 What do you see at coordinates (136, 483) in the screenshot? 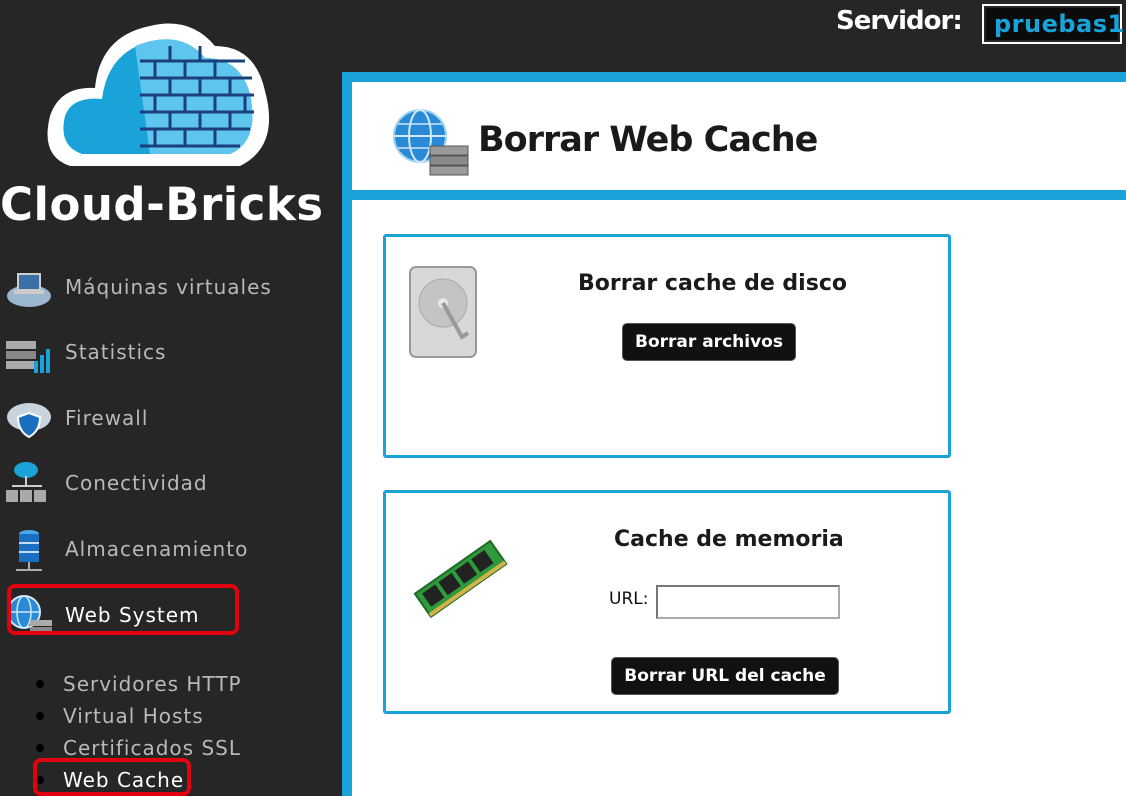
I see `sidebar-item-label: Conectividad` at bounding box center [136, 483].